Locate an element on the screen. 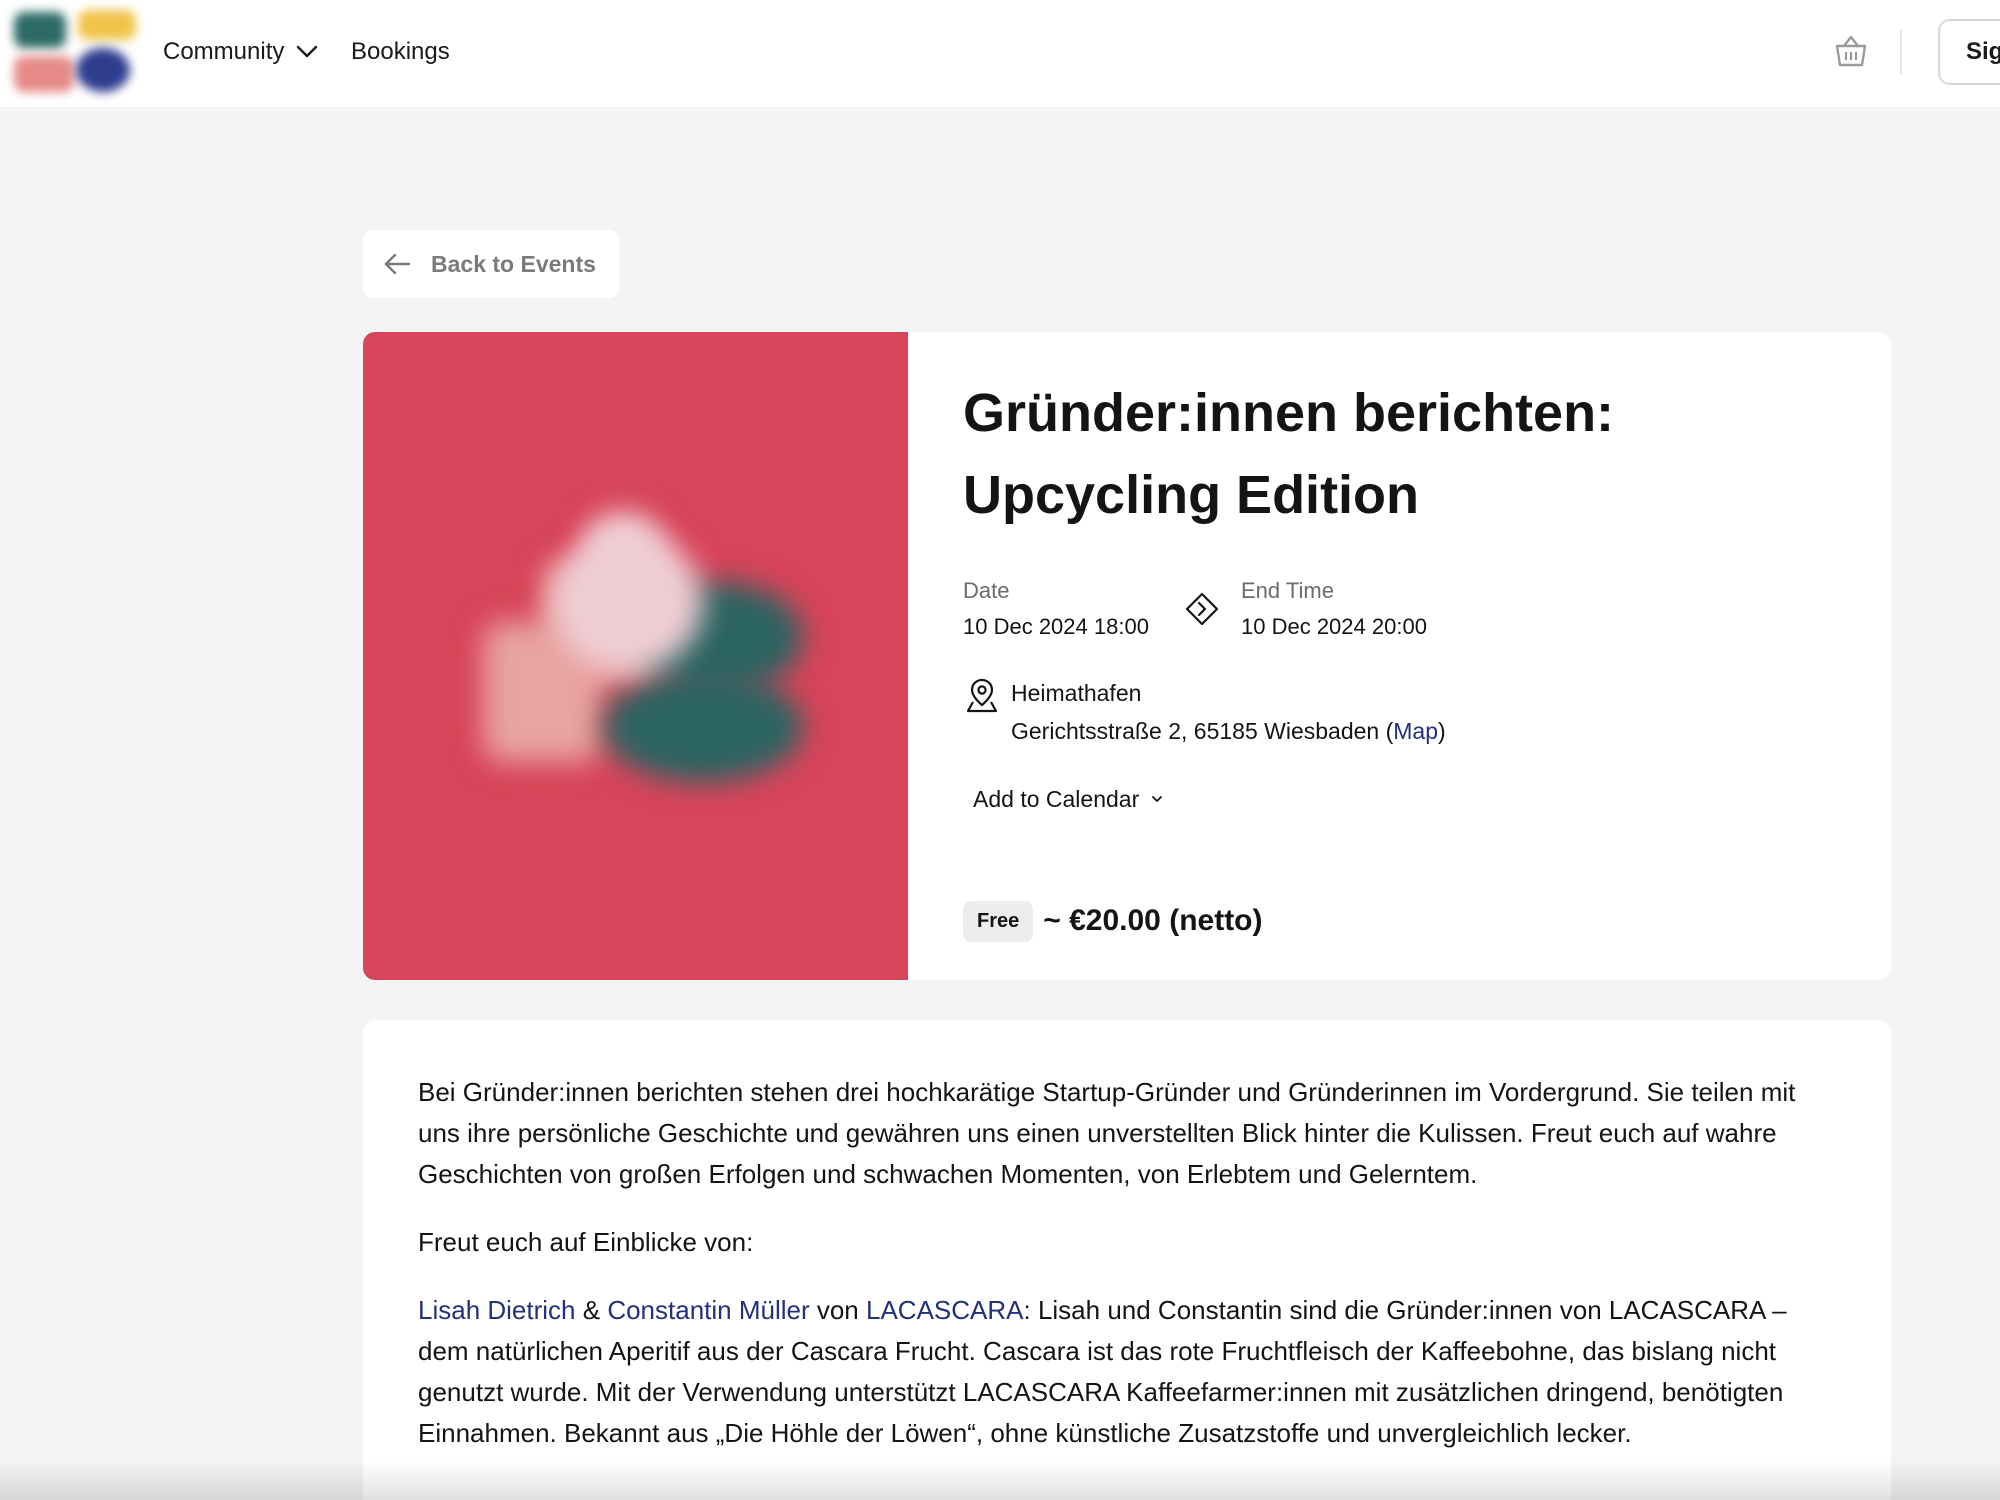  logo is located at coordinates (74, 51).